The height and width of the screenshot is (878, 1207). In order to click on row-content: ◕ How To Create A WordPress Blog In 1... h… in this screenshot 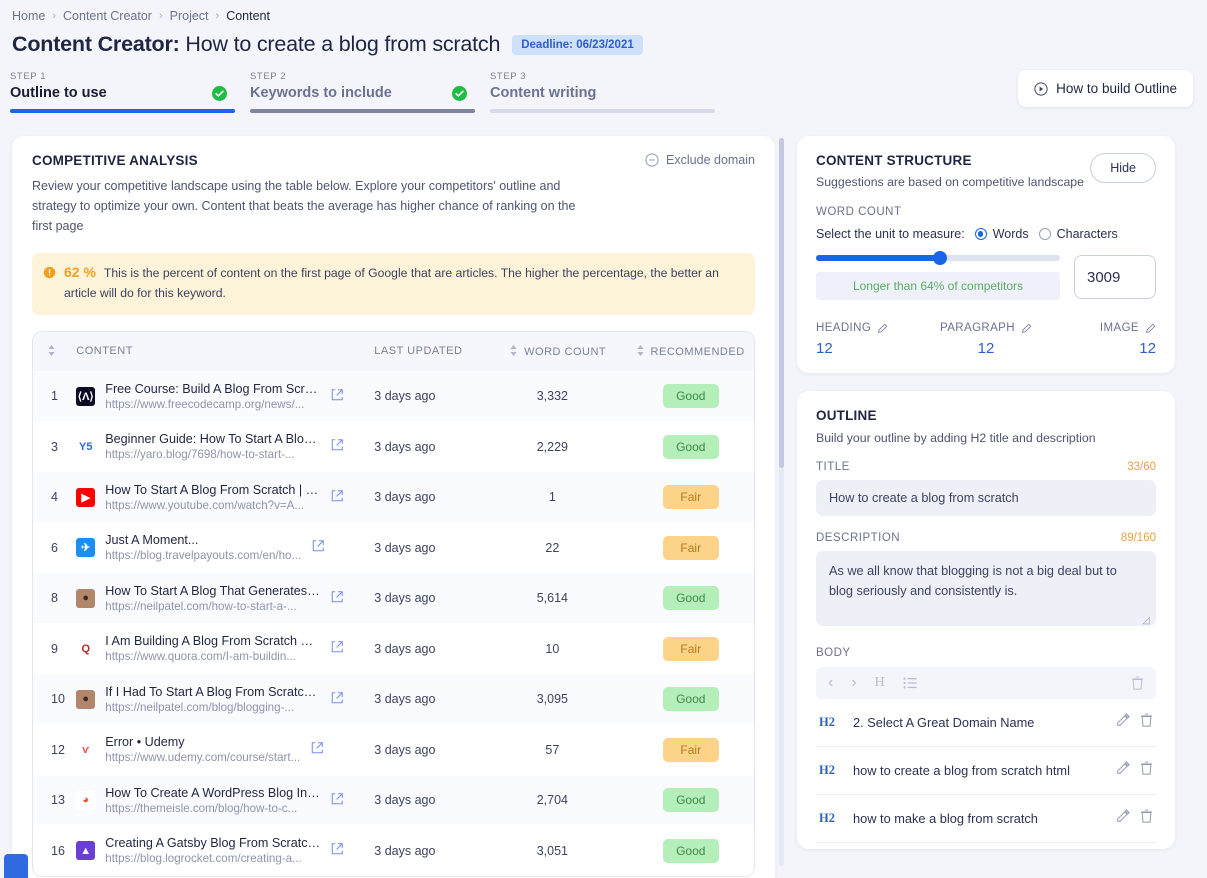, I will do `click(225, 800)`.